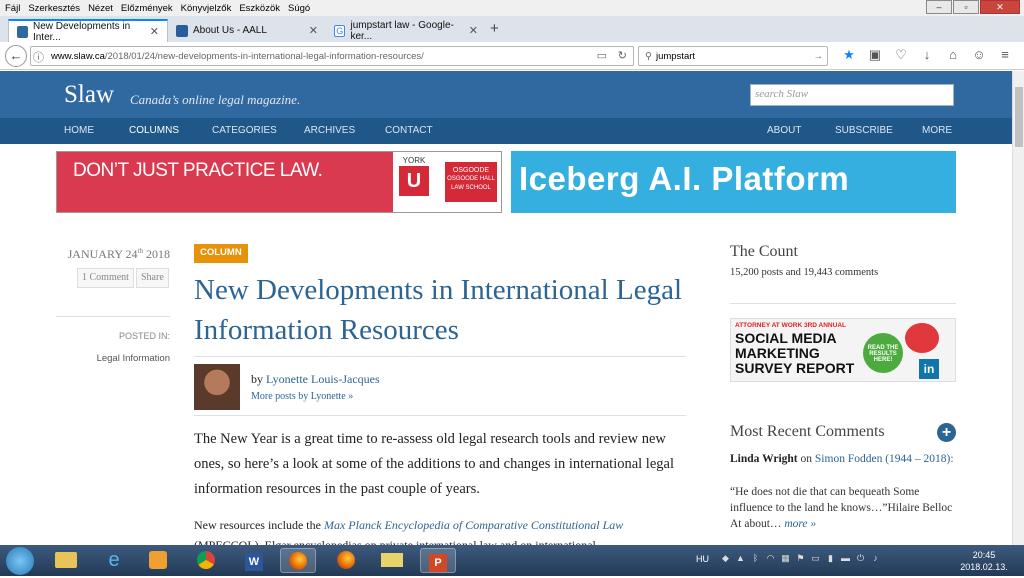 This screenshot has height=578, width=1024. I want to click on volume-icon: ♪, so click(875, 558).